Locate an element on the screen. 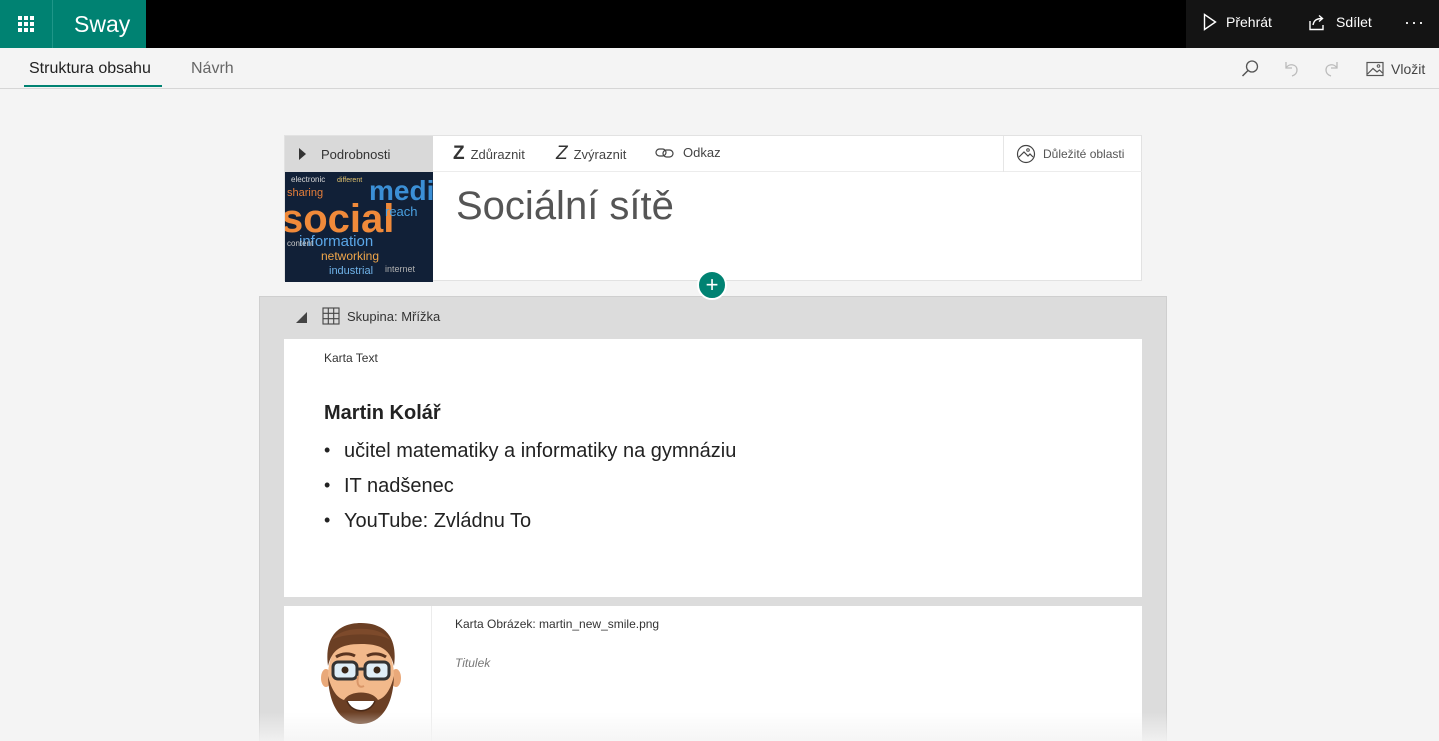 This screenshot has height=741, width=1439. highlight-button: Z Zvýraznit is located at coordinates (591, 153).